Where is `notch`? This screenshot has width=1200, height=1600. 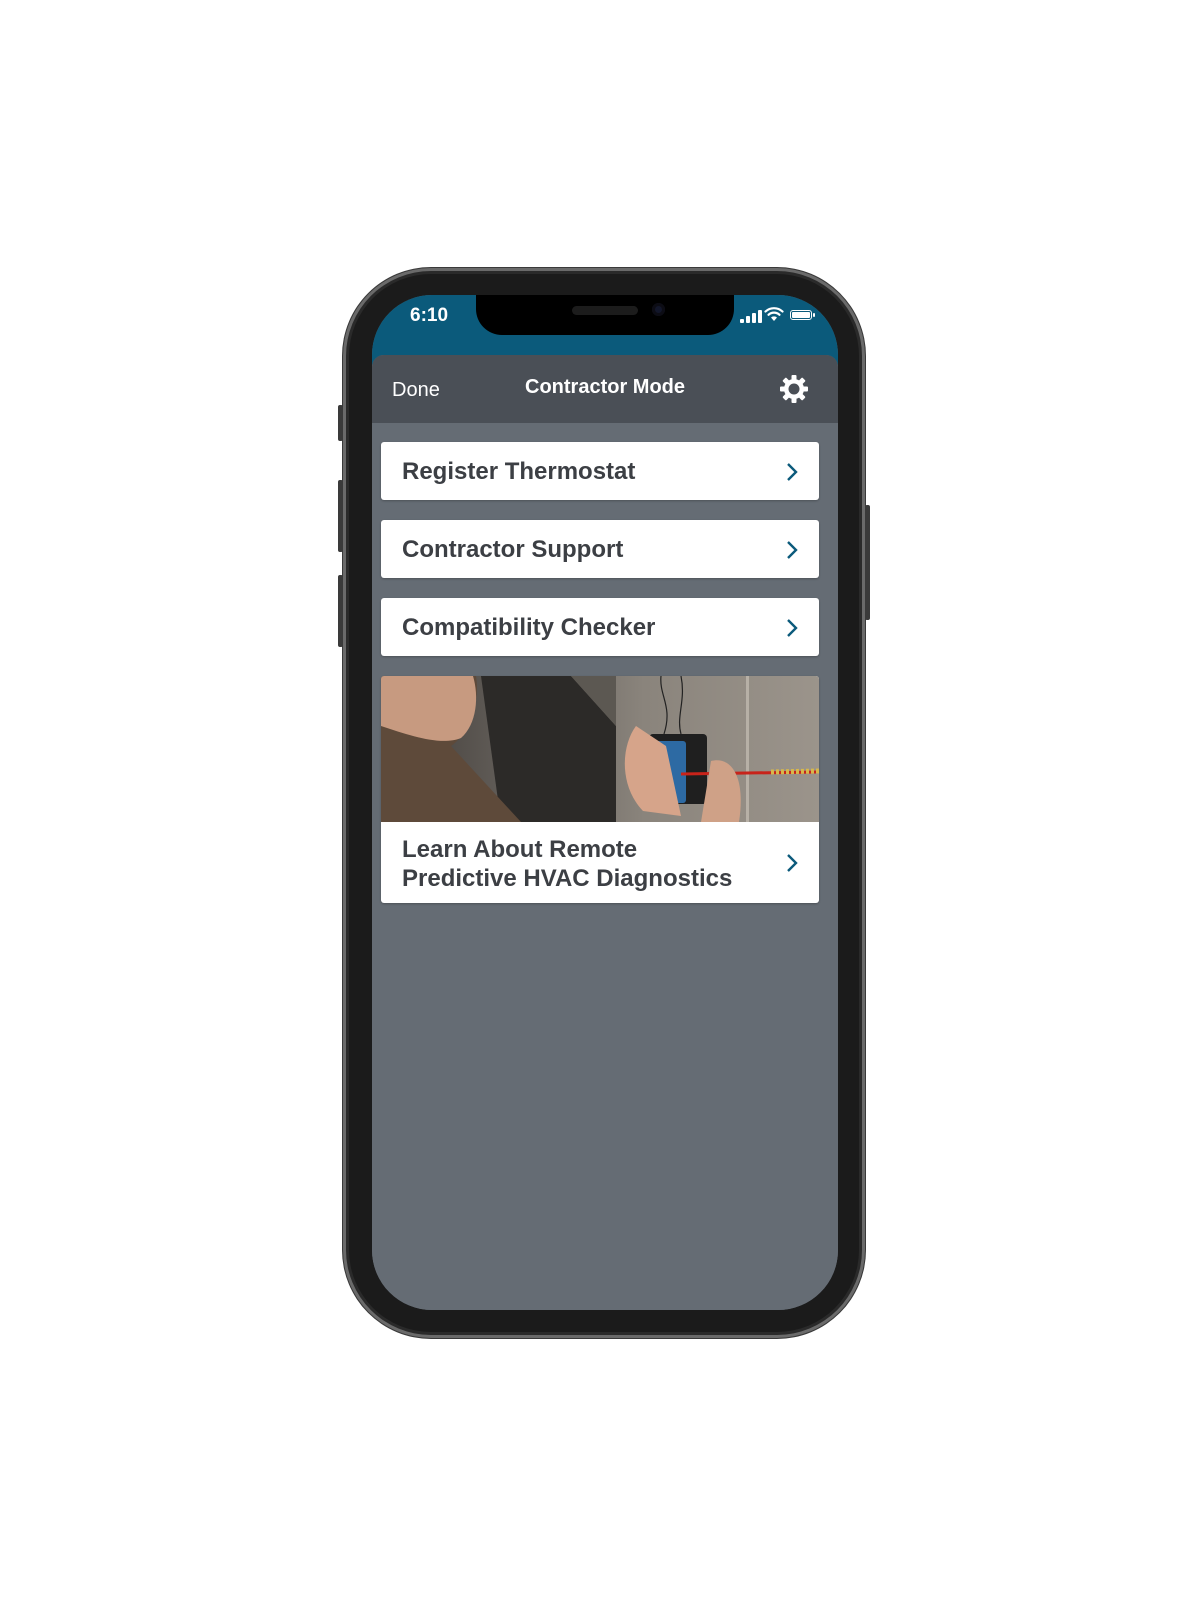
notch is located at coordinates (605, 315).